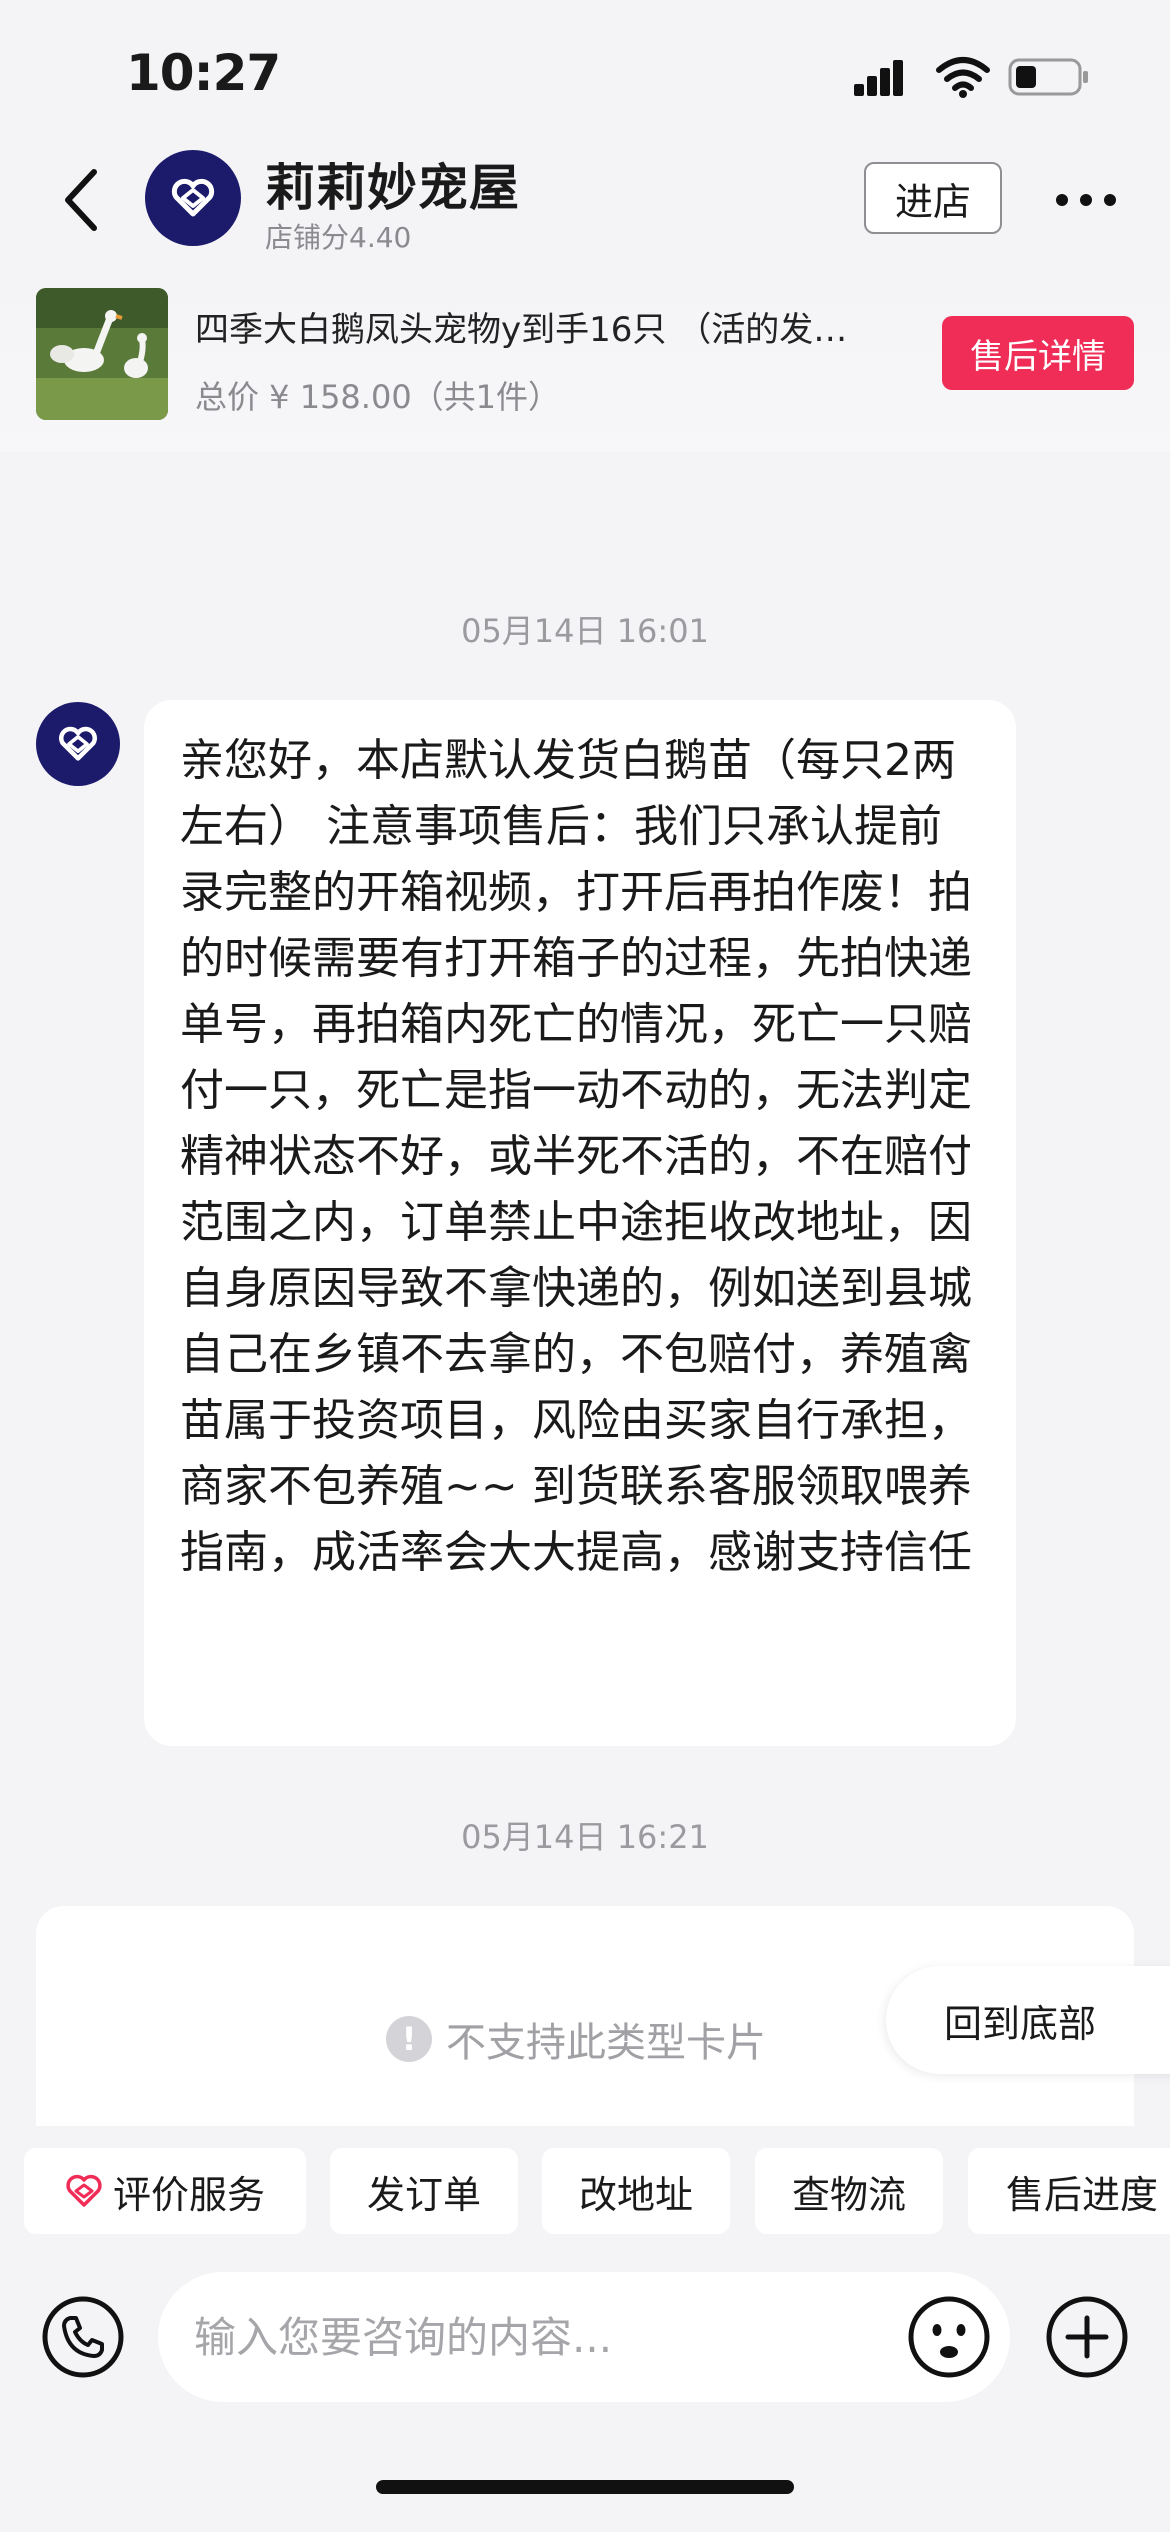 This screenshot has width=1170, height=2532. I want to click on more-icon, so click(1086, 200).